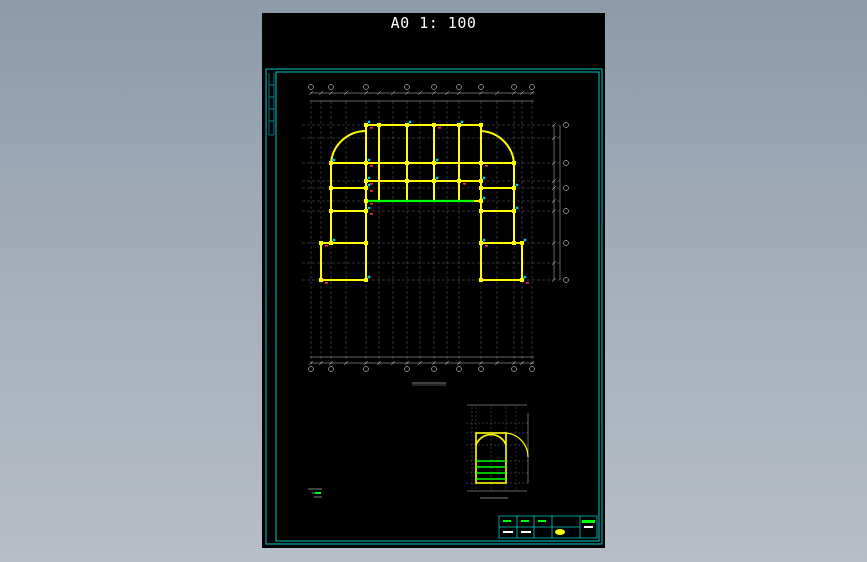  What do you see at coordinates (348, 146) in the screenshot?
I see `left-arc` at bounding box center [348, 146].